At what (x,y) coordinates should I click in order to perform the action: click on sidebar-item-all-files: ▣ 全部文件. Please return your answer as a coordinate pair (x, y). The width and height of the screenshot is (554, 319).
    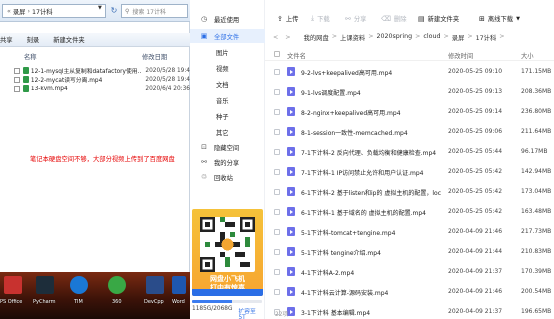
    Looking at the image, I should click on (227, 36).